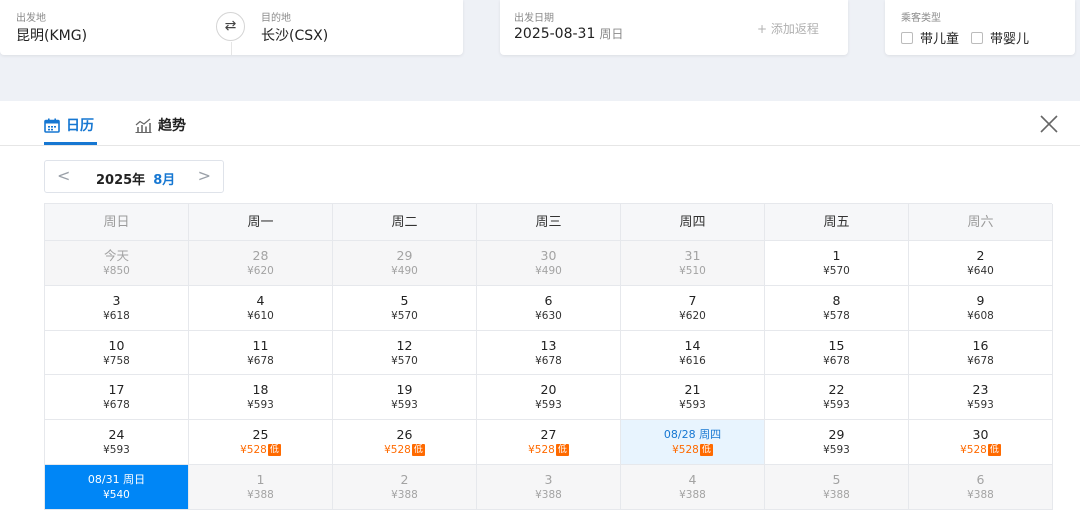 The image size is (1080, 530). What do you see at coordinates (837, 353) in the screenshot?
I see `calendar-day: 15 ¥678` at bounding box center [837, 353].